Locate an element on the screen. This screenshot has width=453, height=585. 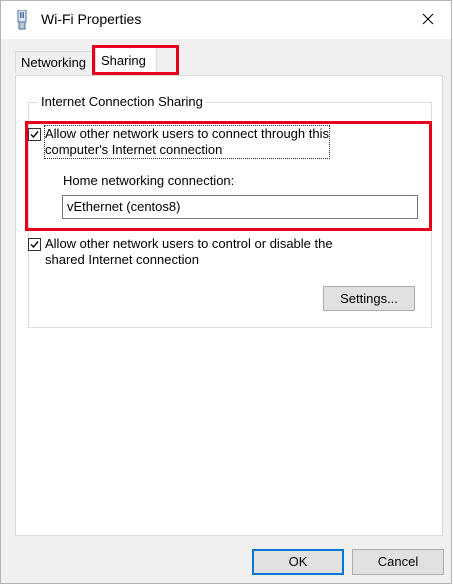
allow-control-checkbox is located at coordinates (34, 244).